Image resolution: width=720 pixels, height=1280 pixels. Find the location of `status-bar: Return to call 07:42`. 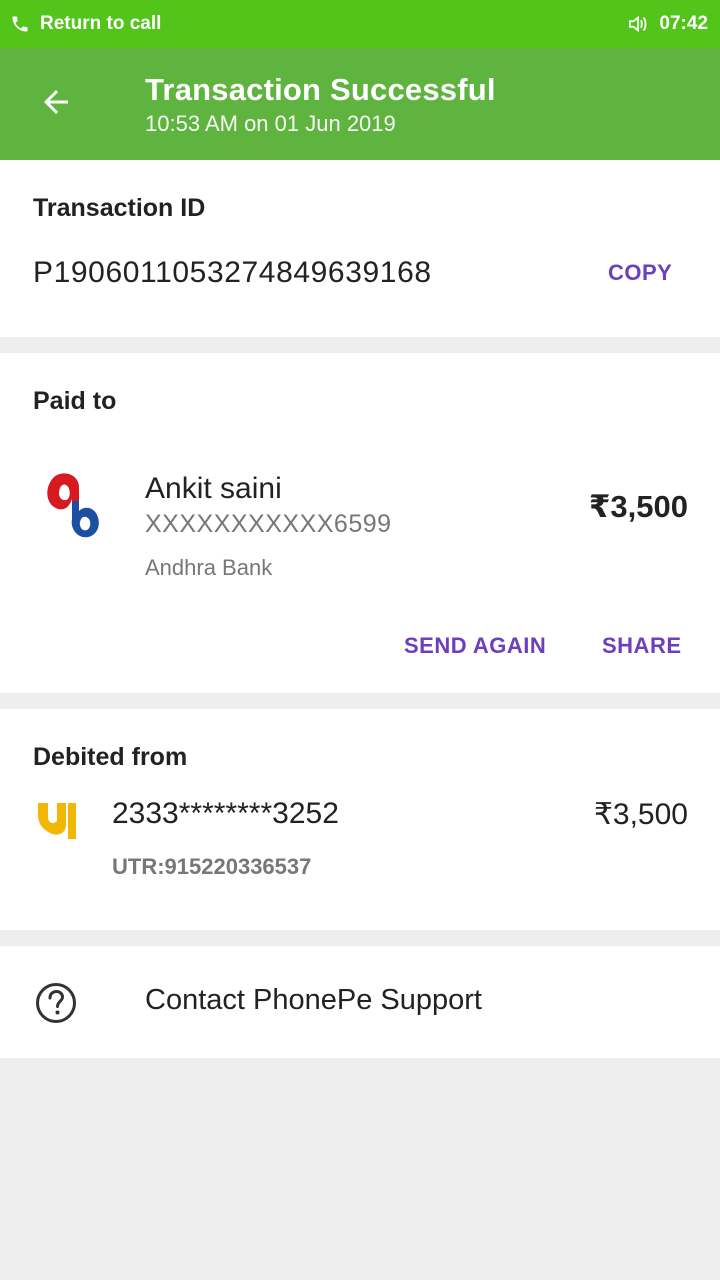

status-bar: Return to call 07:42 is located at coordinates (360, 24).